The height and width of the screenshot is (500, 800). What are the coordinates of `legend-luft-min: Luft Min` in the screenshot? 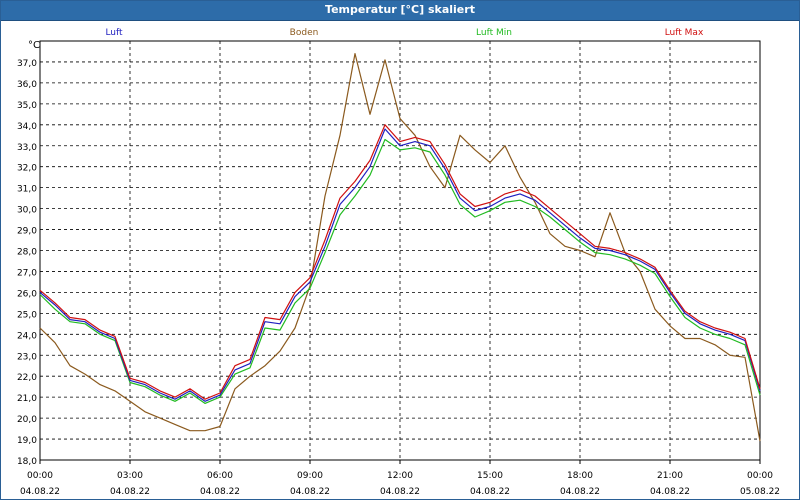 It's located at (494, 33).